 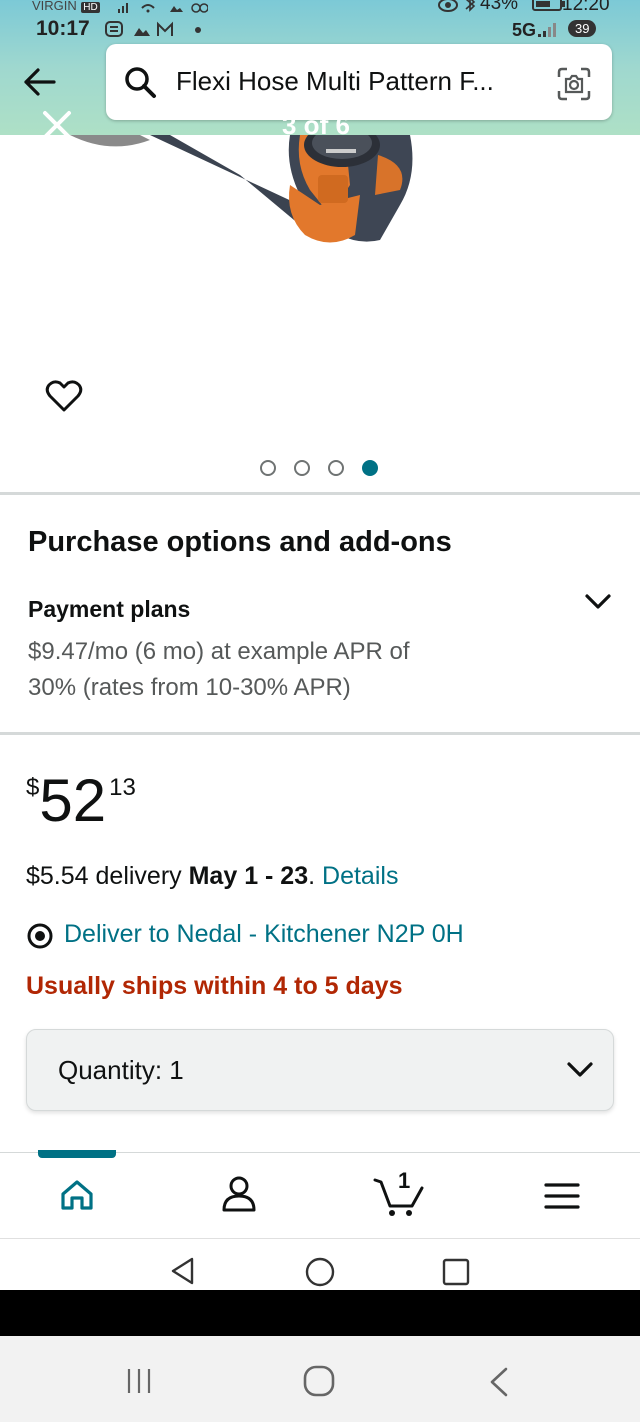 I want to click on eye-bluetooth-icons, so click(x=460, y=10).